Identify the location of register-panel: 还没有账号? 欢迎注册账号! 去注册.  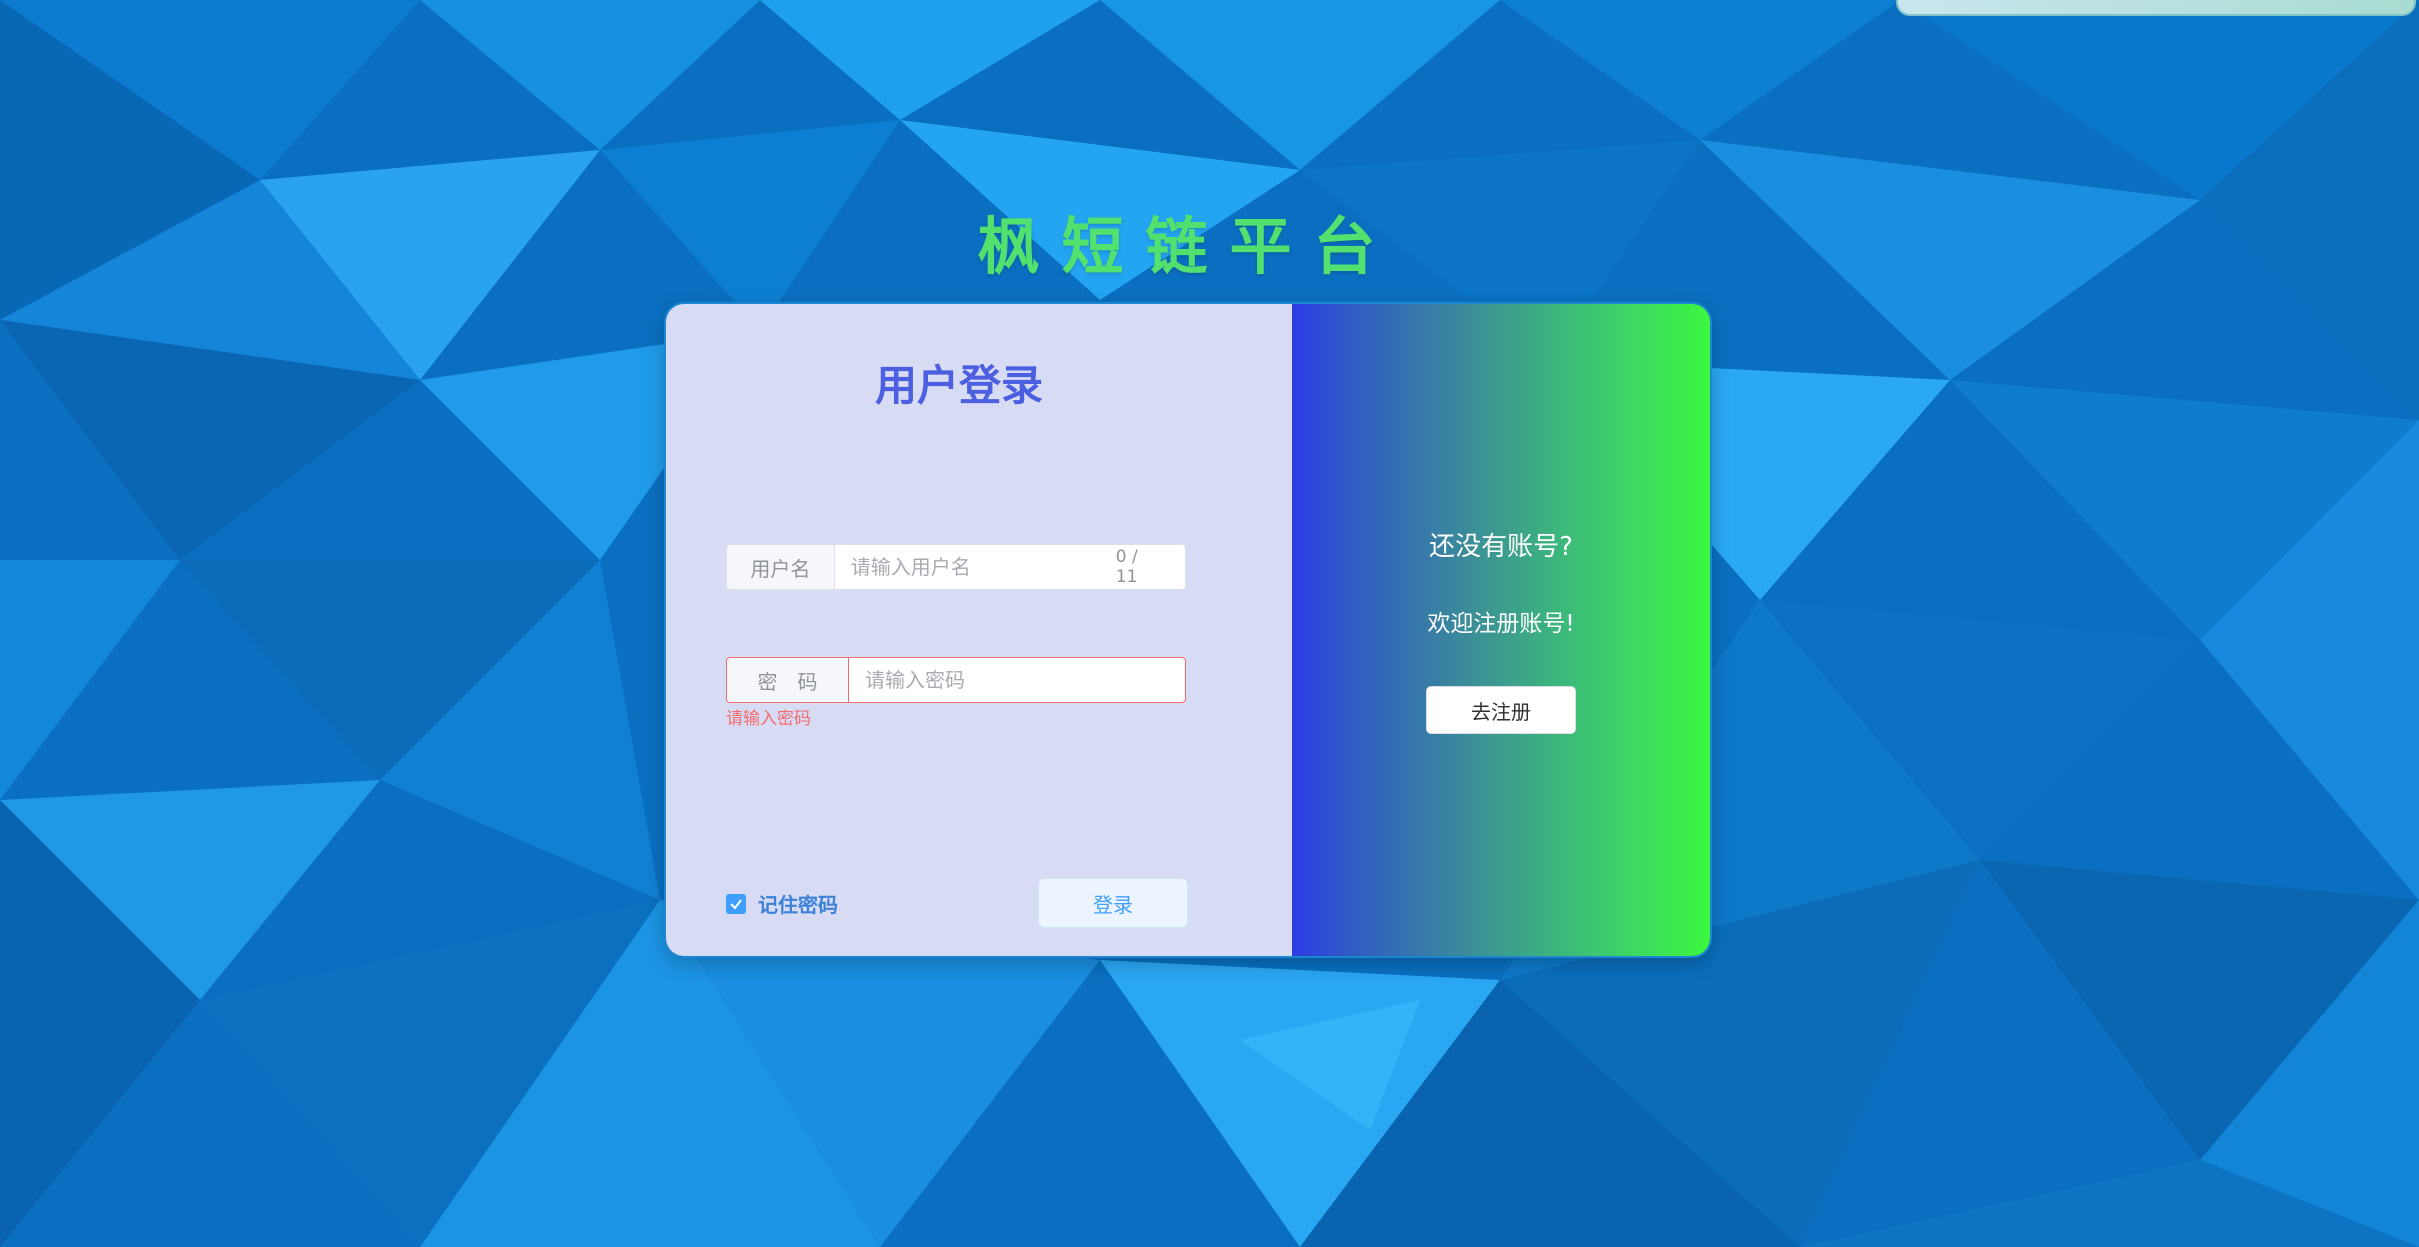
(1501, 630).